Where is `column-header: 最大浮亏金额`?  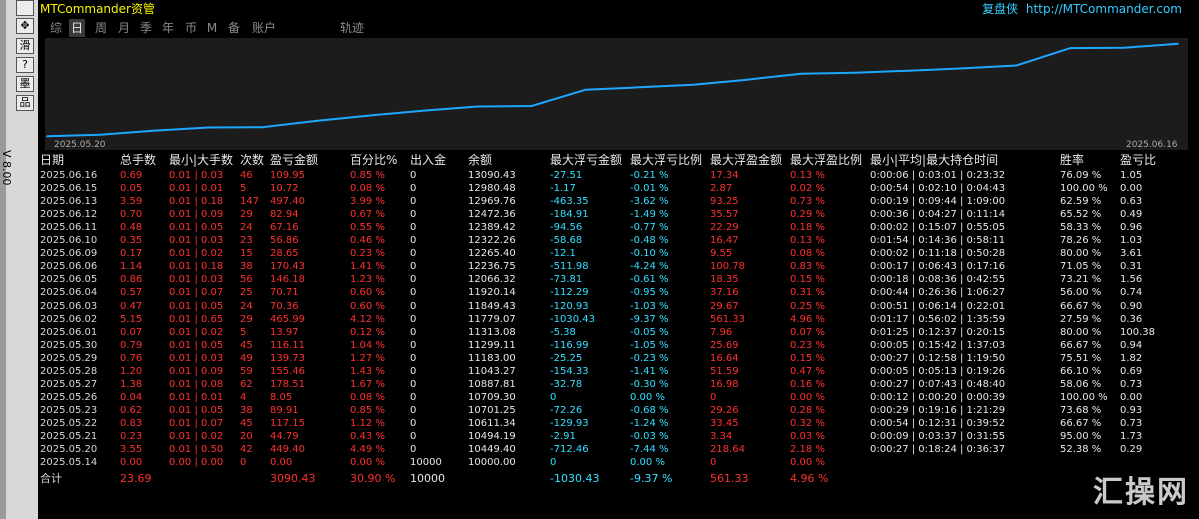 column-header: 最大浮亏金额 is located at coordinates (586, 160).